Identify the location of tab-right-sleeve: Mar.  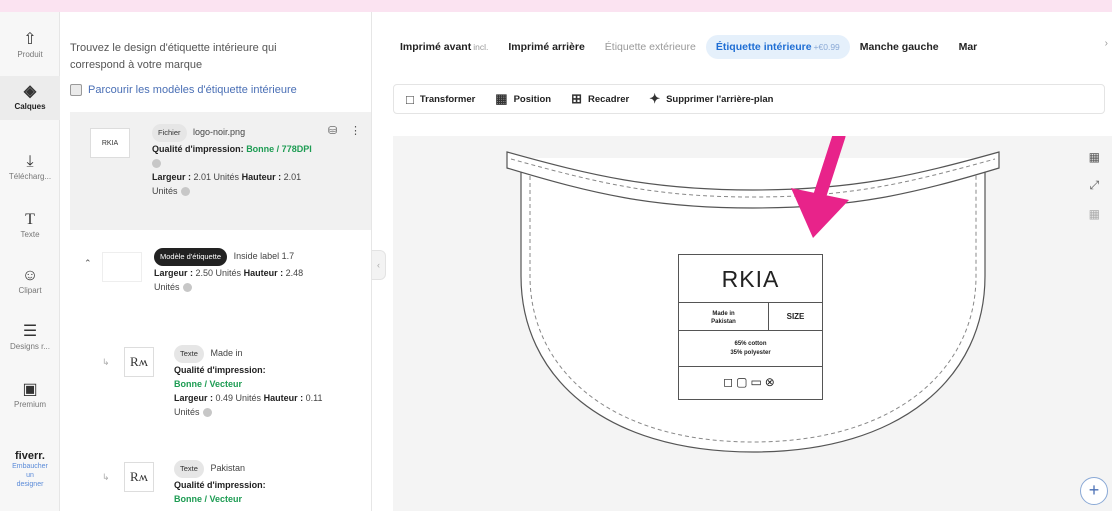
(968, 47).